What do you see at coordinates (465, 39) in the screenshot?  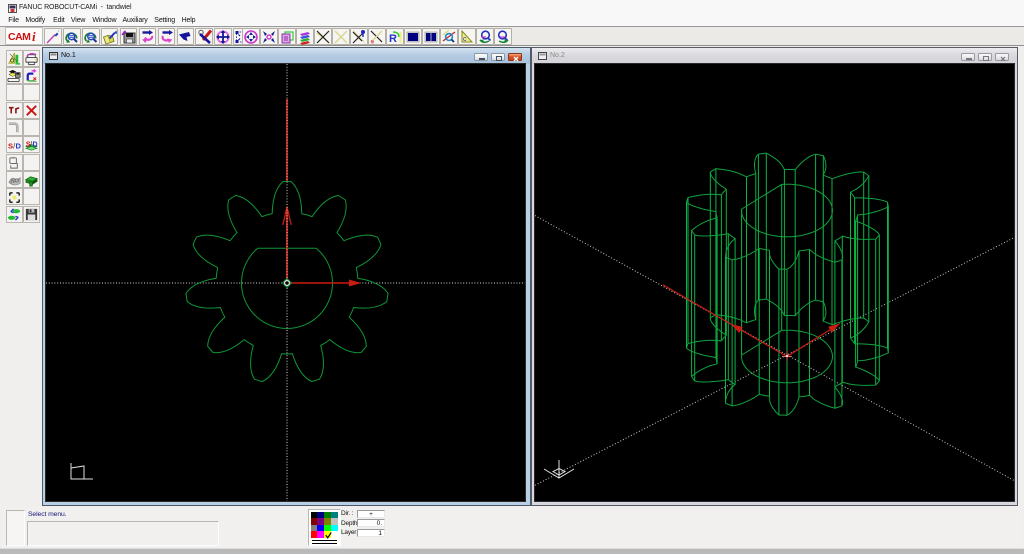 I see `svg-text: c` at bounding box center [465, 39].